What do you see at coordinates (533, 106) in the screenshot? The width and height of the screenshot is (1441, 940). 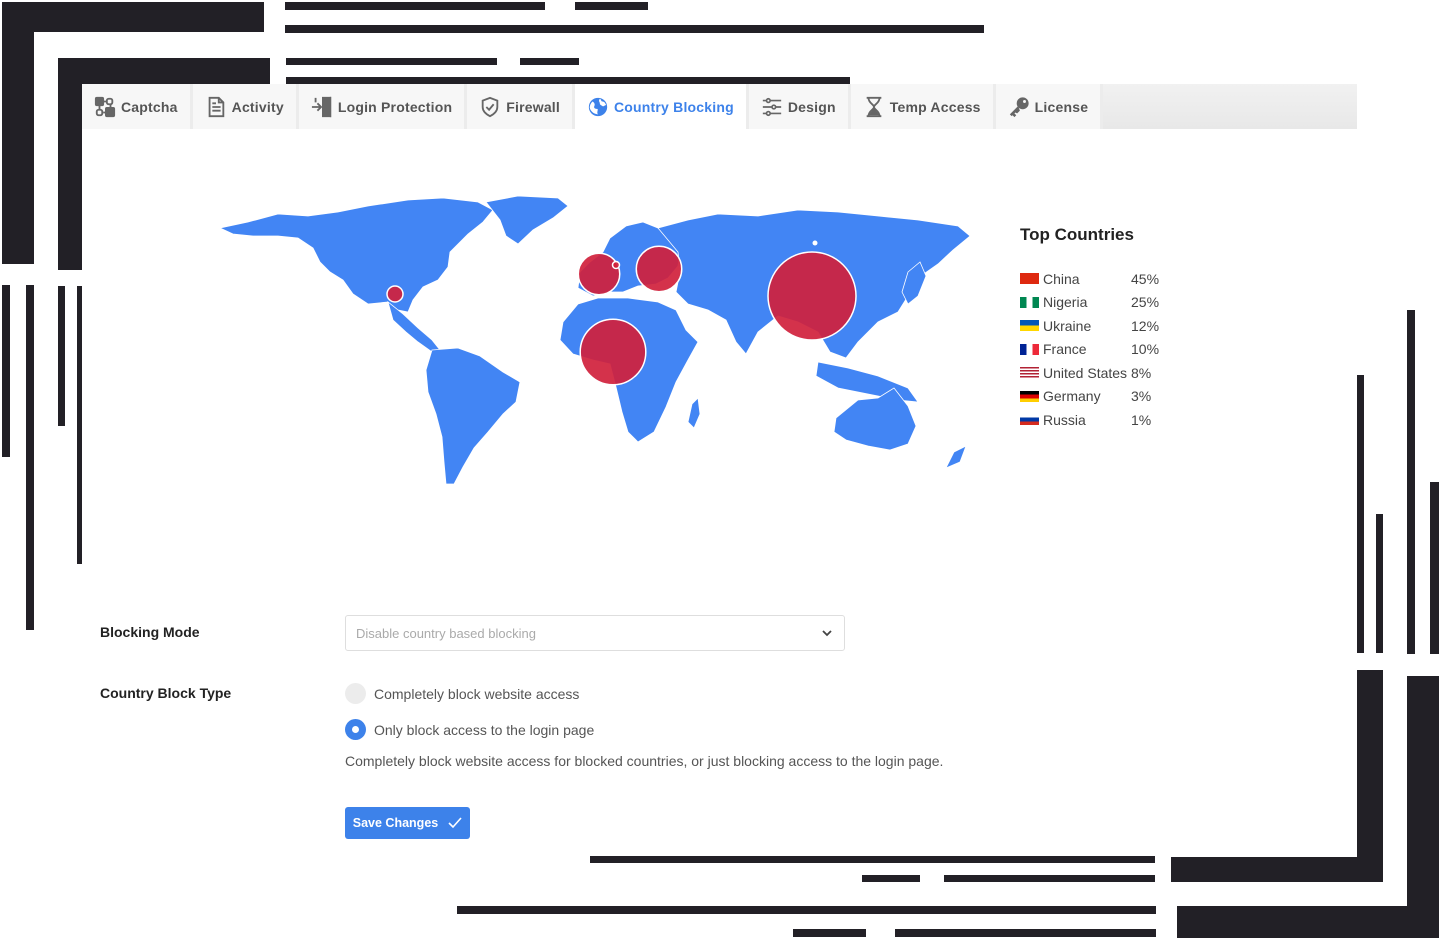 I see `tab-label: Firewall` at bounding box center [533, 106].